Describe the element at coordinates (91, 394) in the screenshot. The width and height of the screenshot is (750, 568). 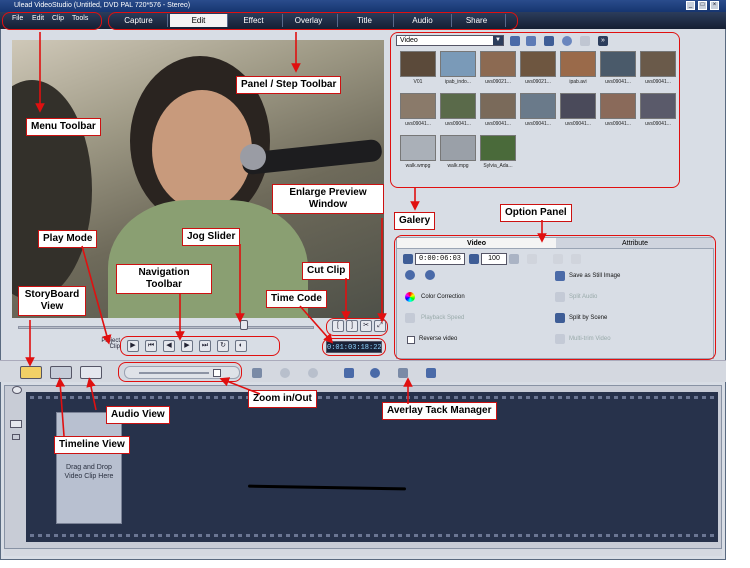
I see `arrow-audio-view` at that location.